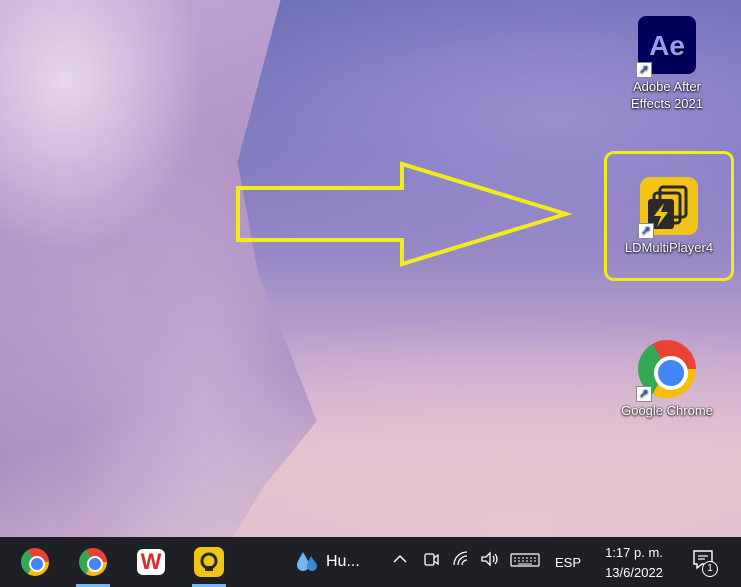  I want to click on chrome-profile-icon, so click(93, 562).